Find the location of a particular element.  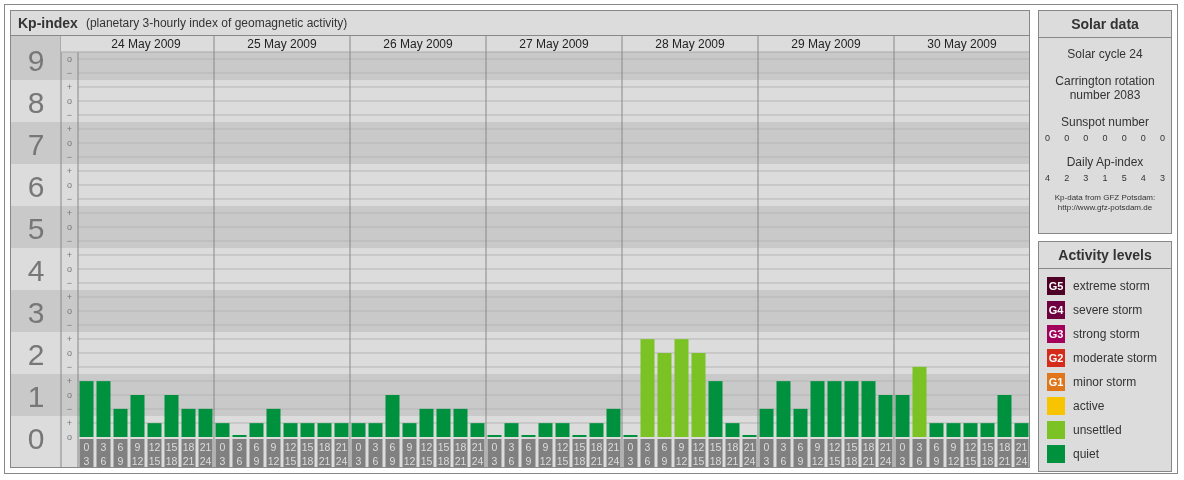

level-badge: G4 is located at coordinates (1056, 310).